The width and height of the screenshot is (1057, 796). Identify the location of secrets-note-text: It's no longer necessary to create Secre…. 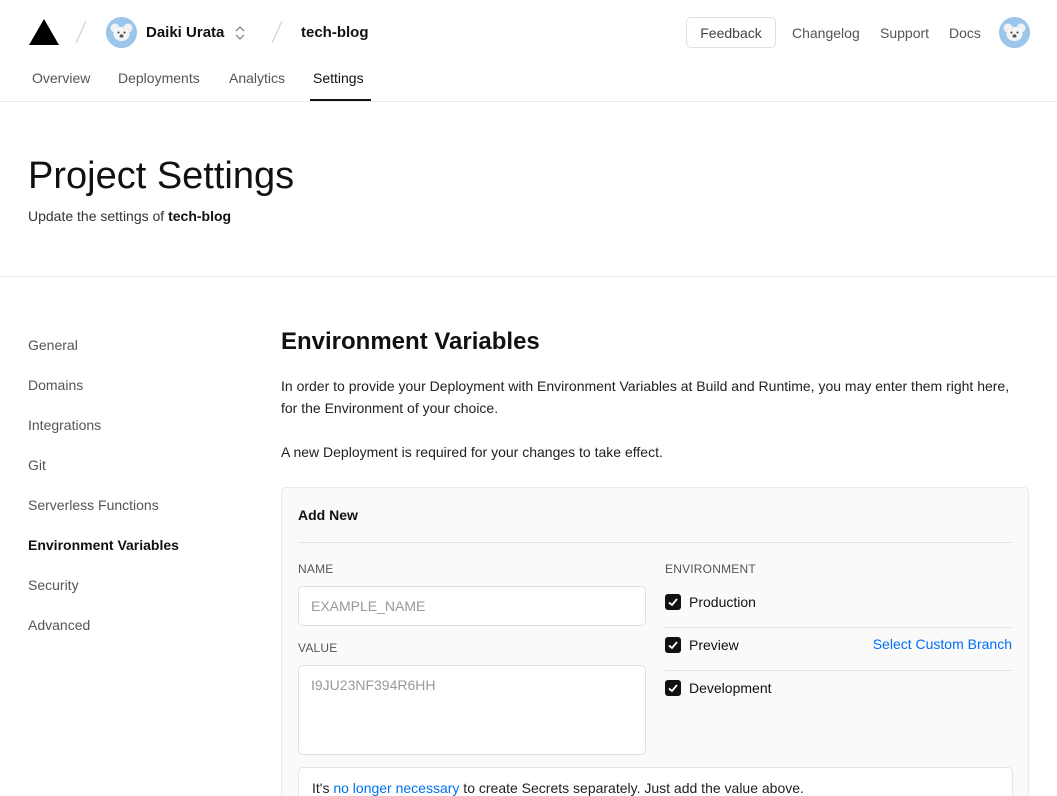
(558, 788).